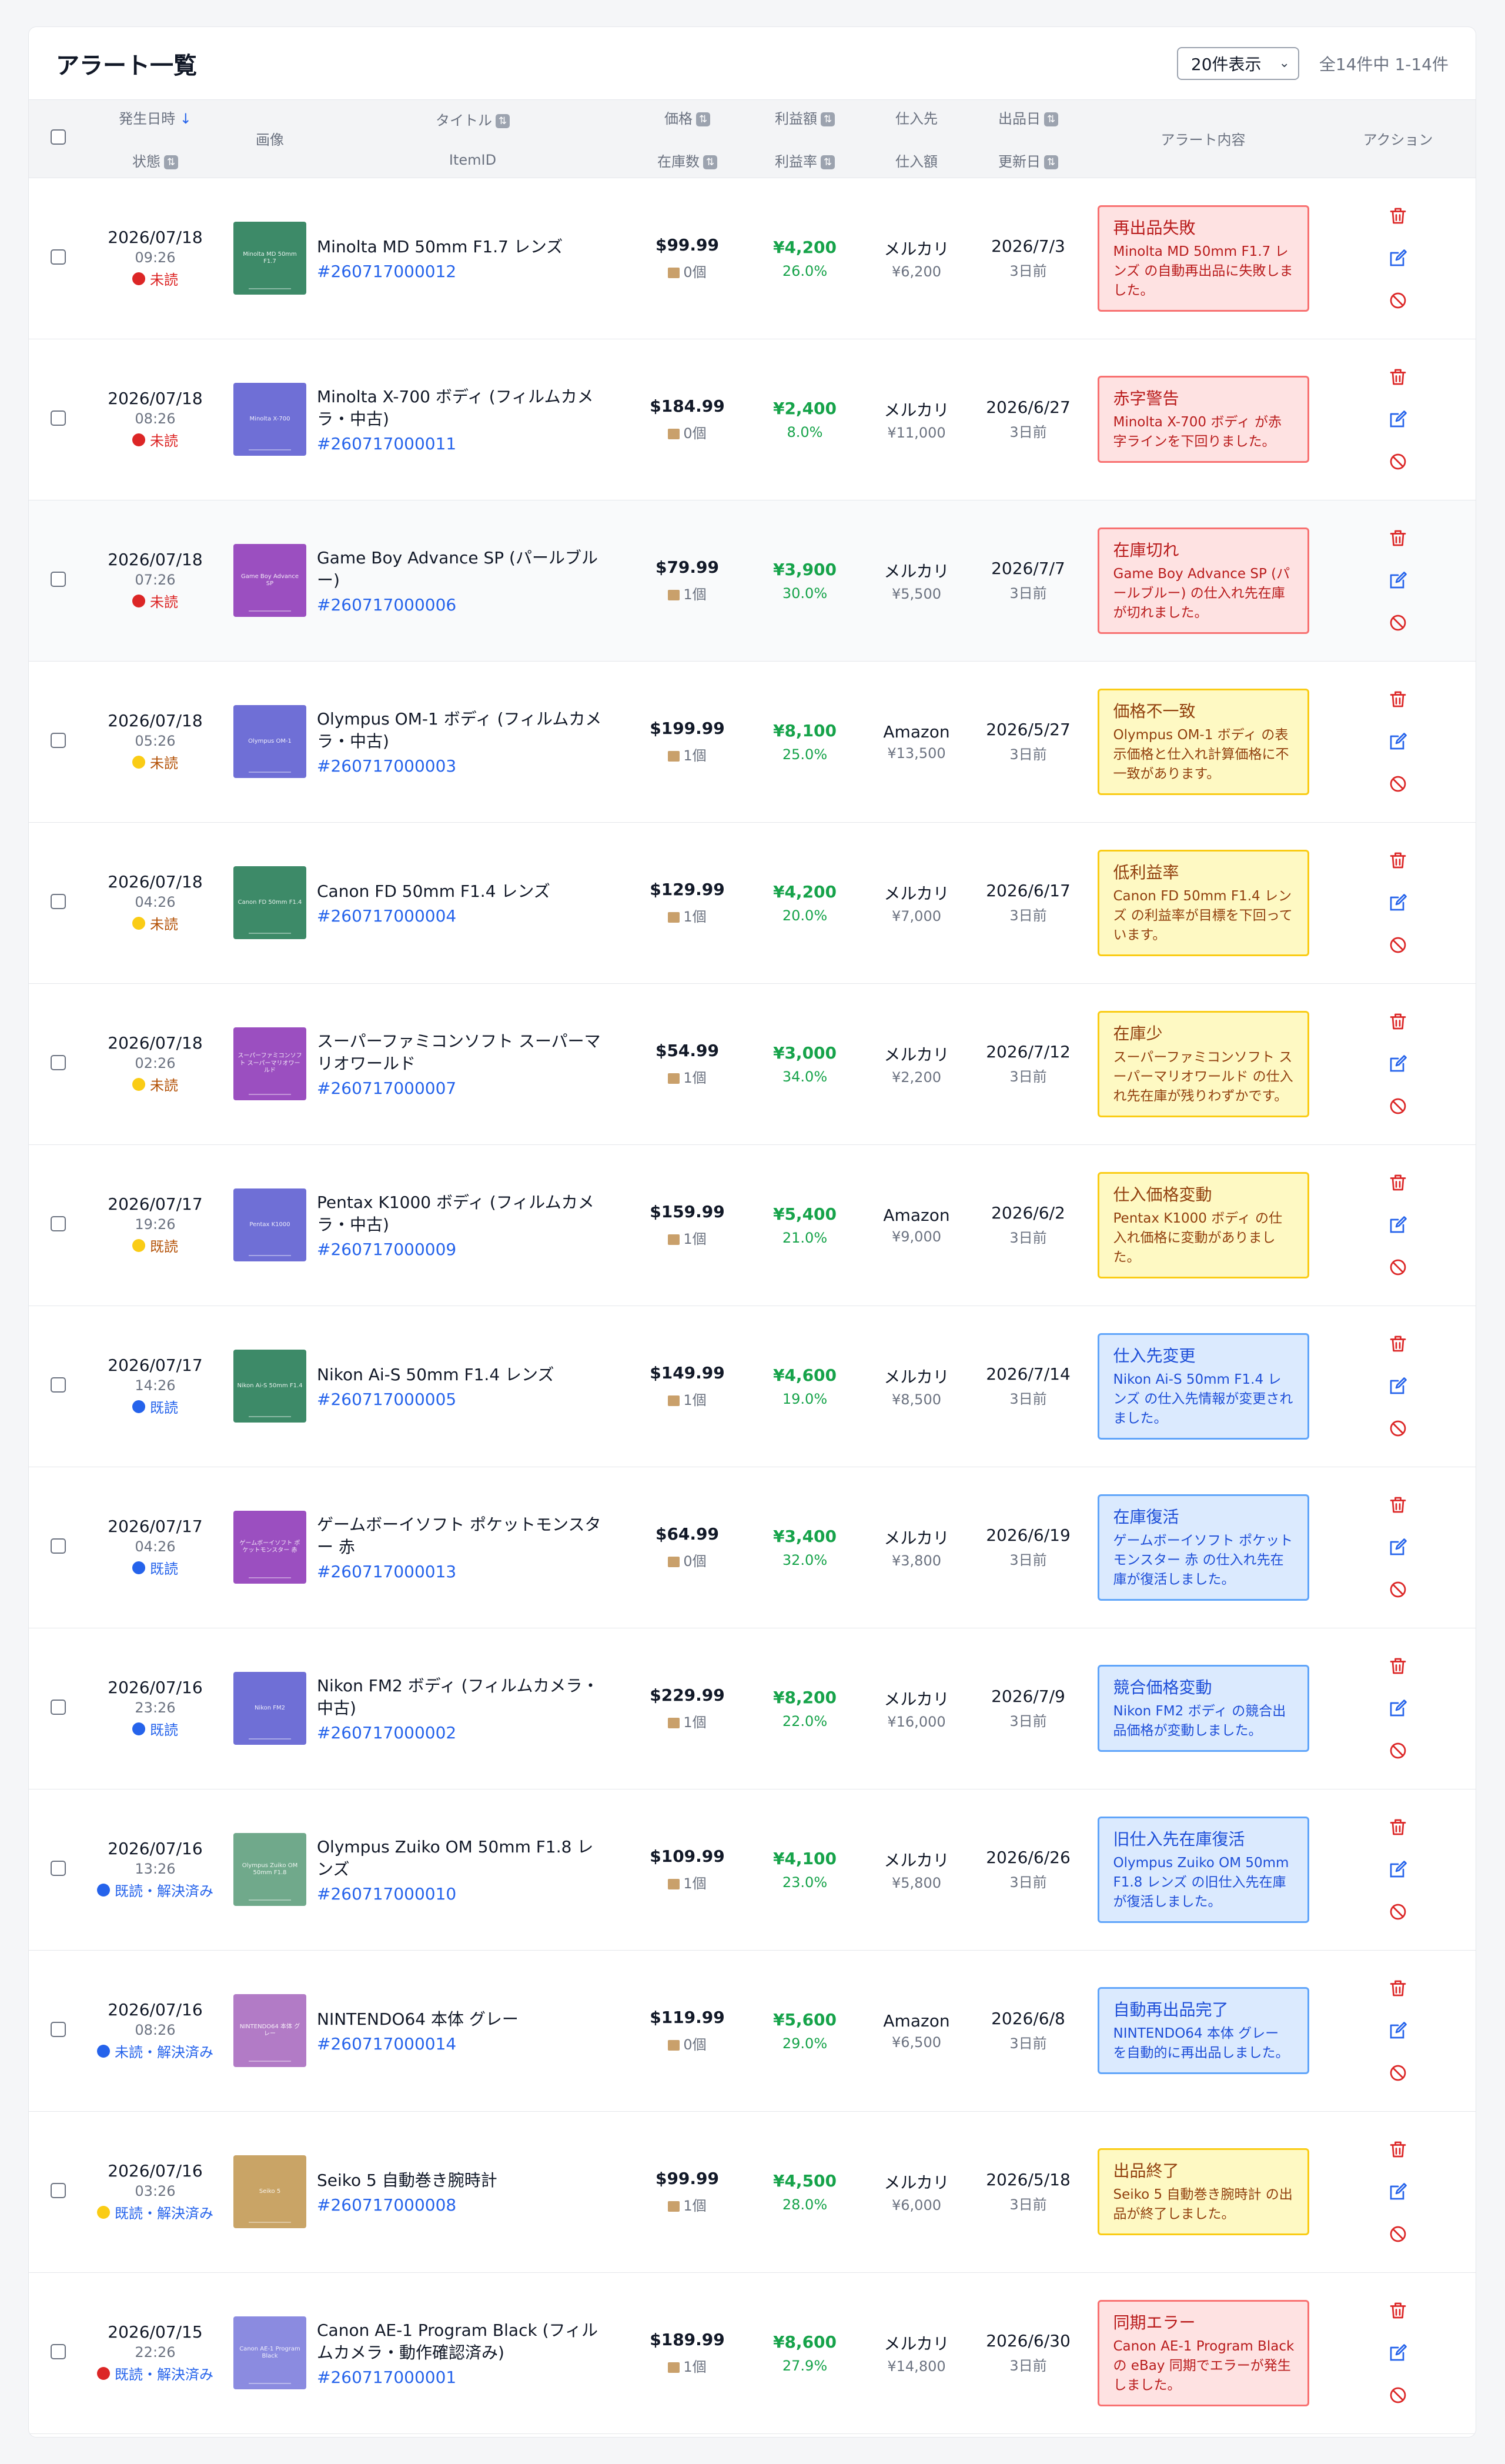  Describe the element at coordinates (461, 2044) in the screenshot. I see `item-id-link: #260717000014` at that location.